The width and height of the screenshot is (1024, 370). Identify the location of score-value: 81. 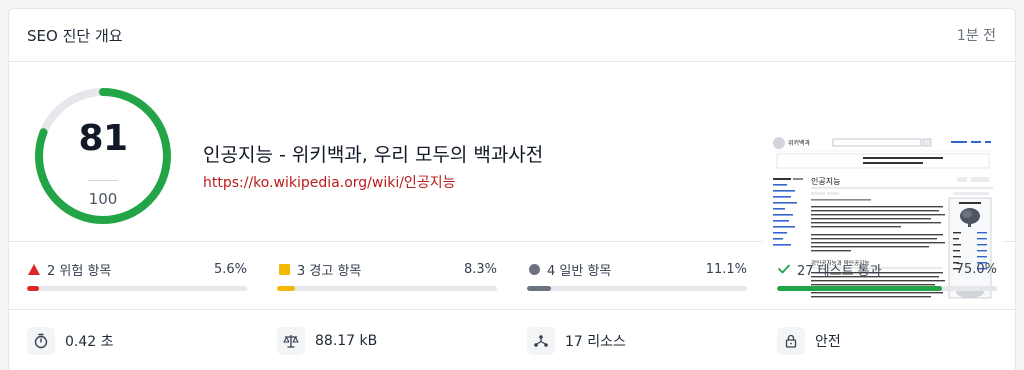
(103, 138).